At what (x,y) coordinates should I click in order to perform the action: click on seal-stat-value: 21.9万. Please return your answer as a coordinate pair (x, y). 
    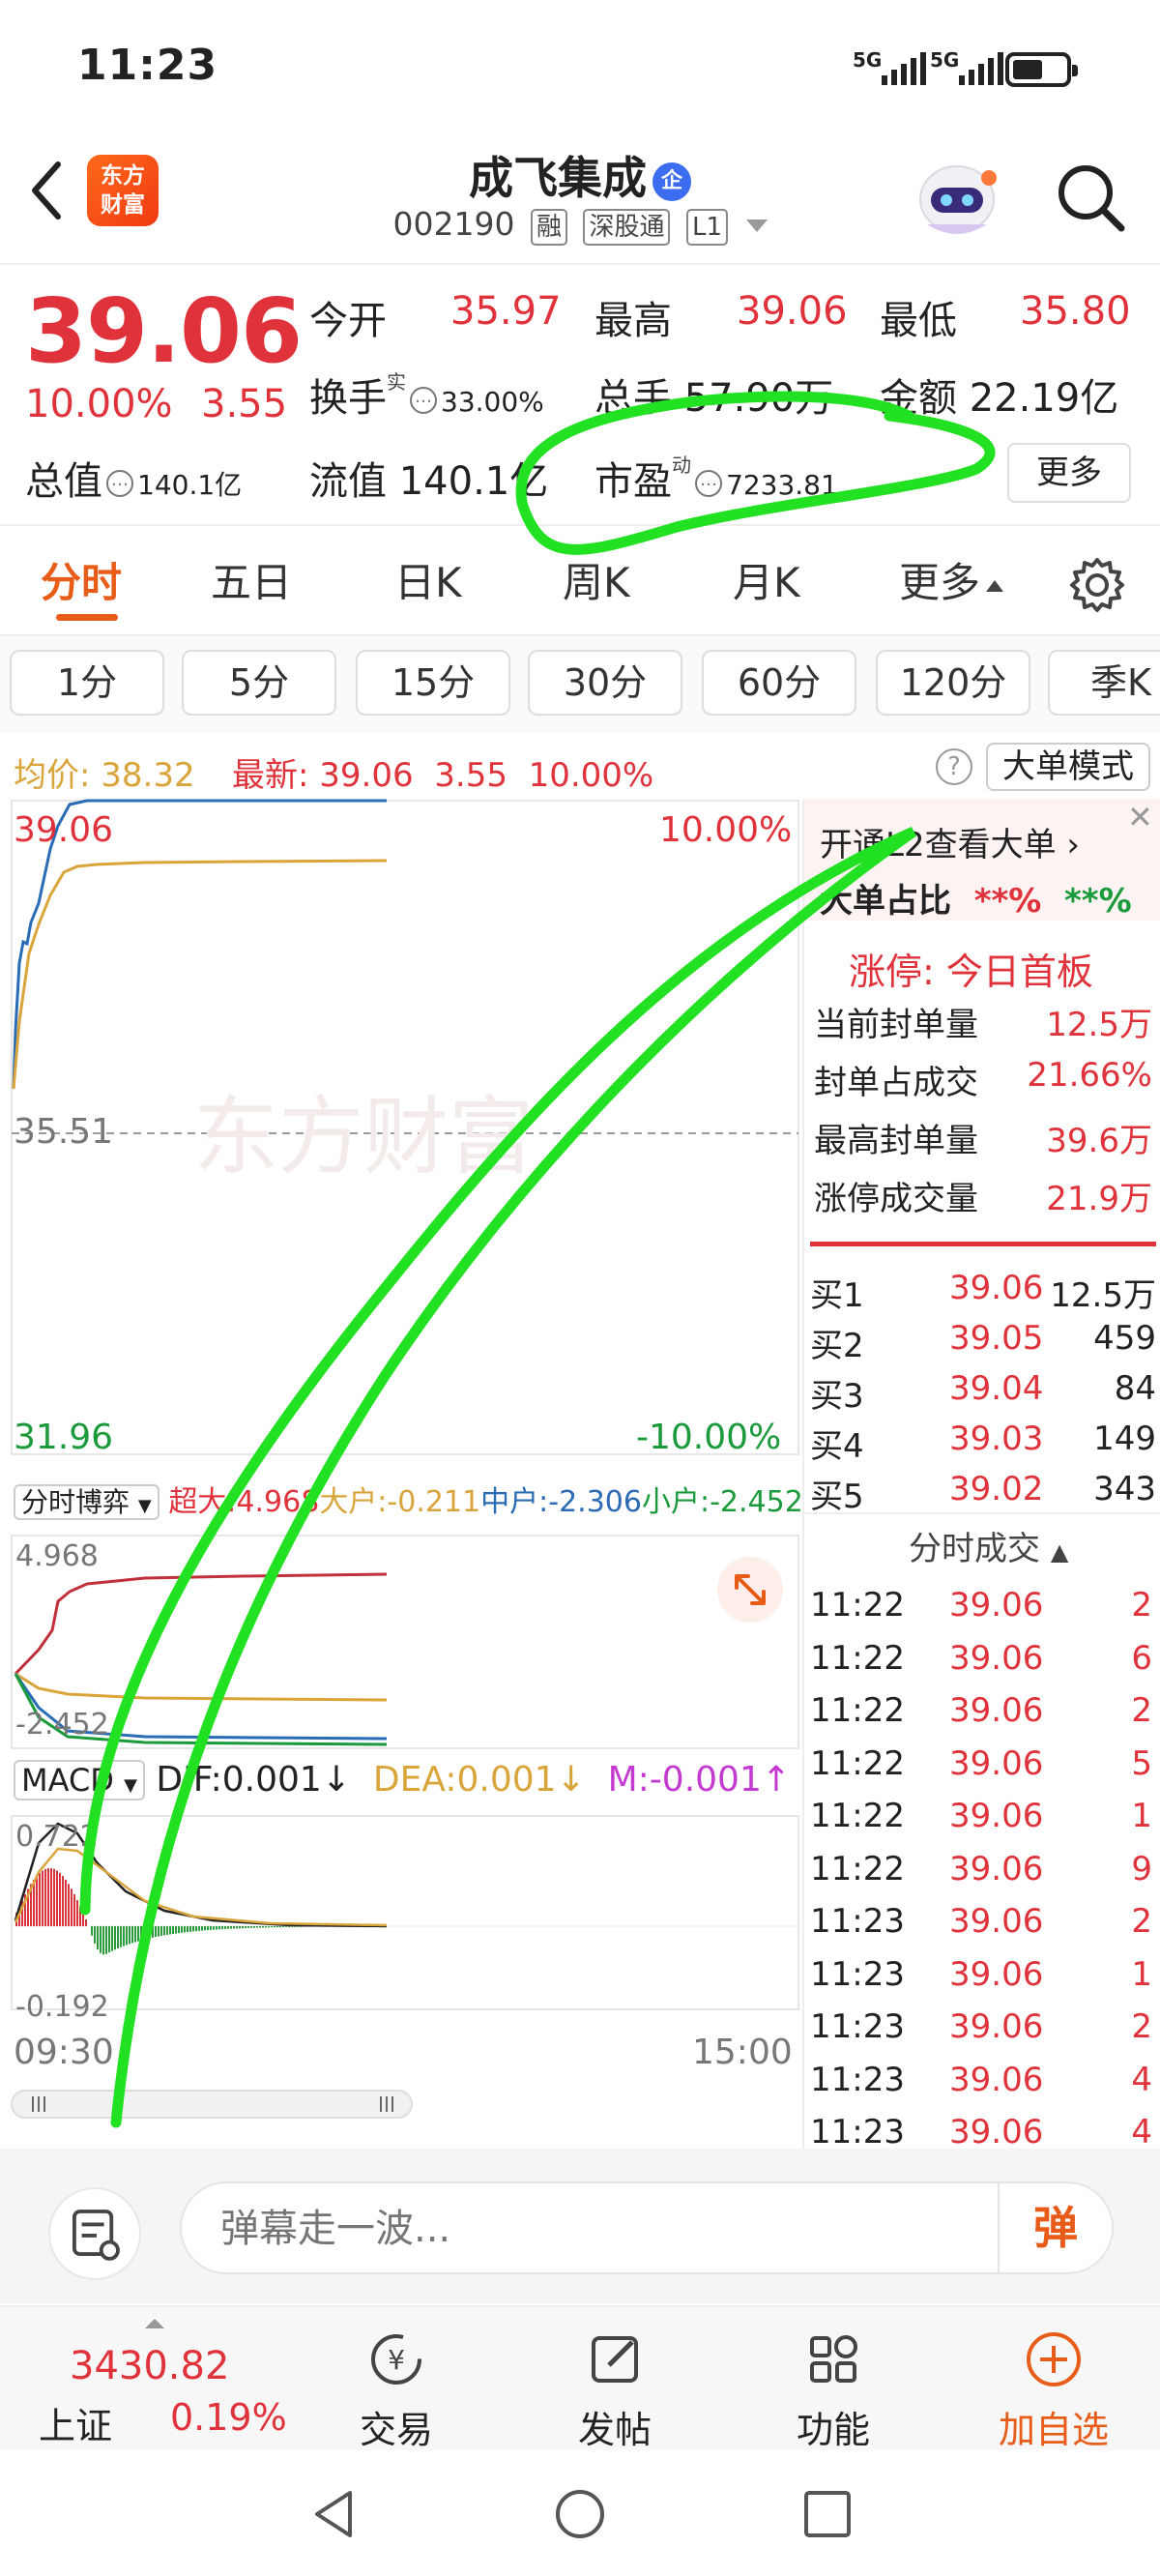
    Looking at the image, I should click on (1099, 1199).